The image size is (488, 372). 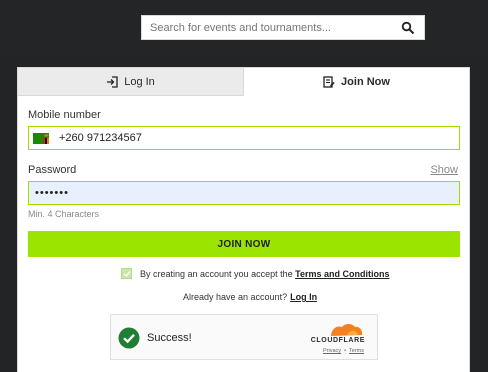 I want to click on checkmark-icon, so click(x=127, y=273).